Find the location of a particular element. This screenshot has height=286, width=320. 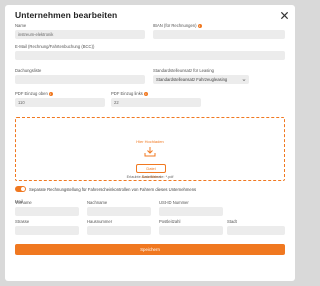

choose-file-button: Datei auswählen is located at coordinates (151, 171).